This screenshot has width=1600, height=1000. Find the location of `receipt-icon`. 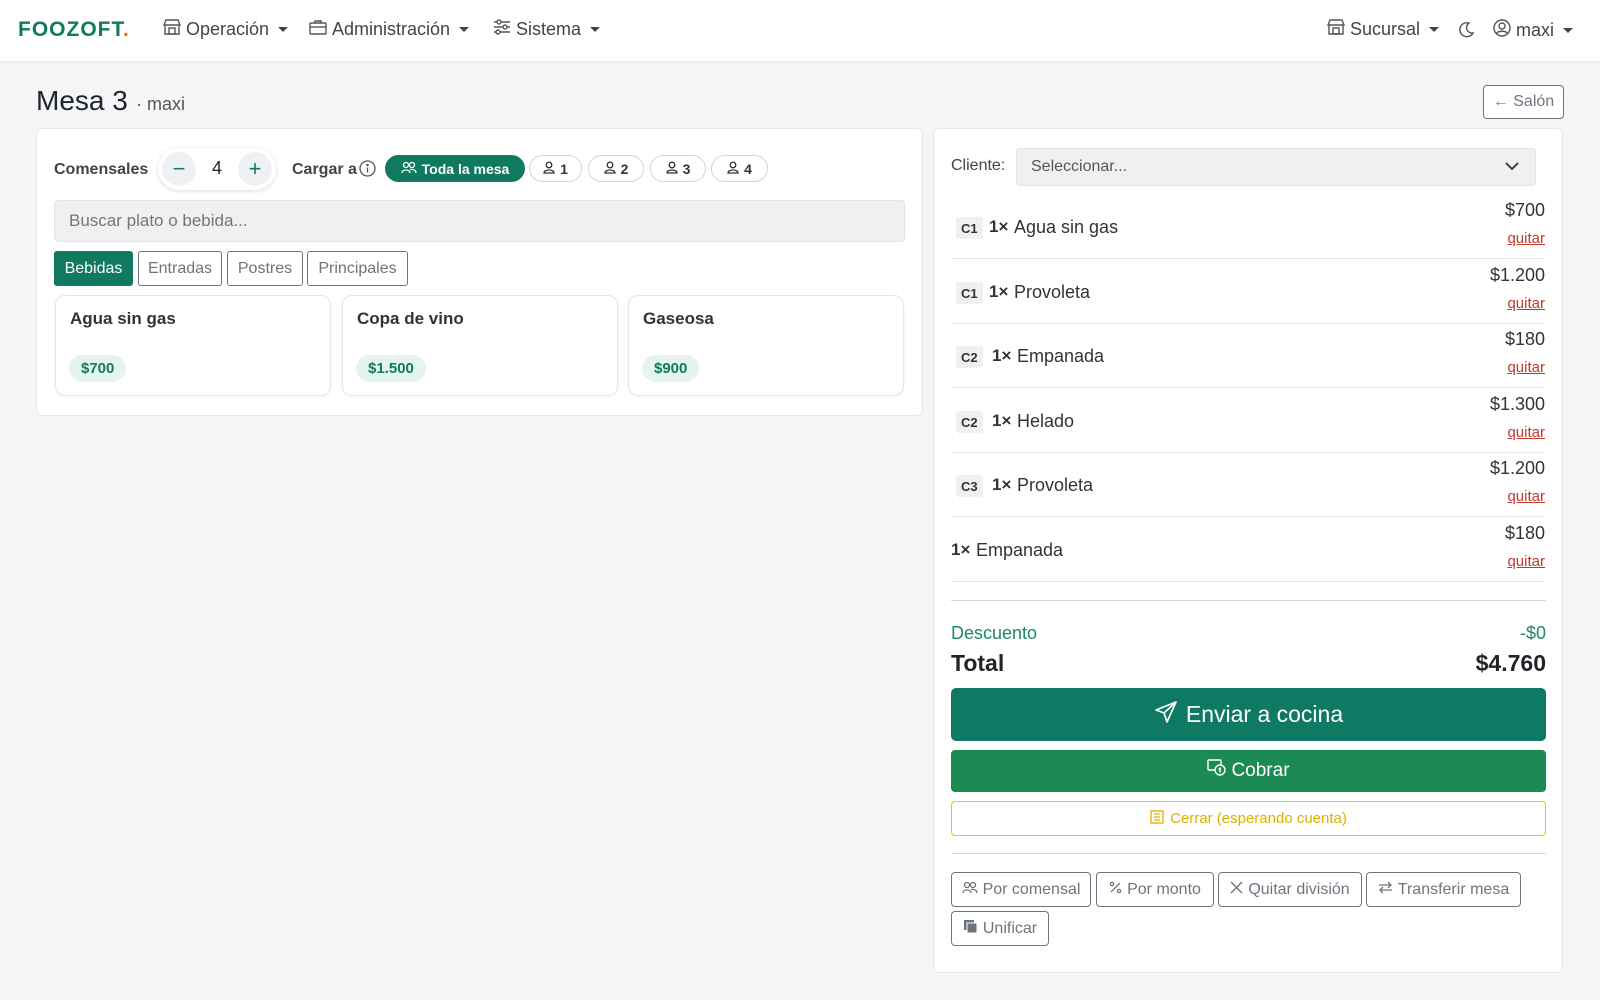

receipt-icon is located at coordinates (1160, 818).